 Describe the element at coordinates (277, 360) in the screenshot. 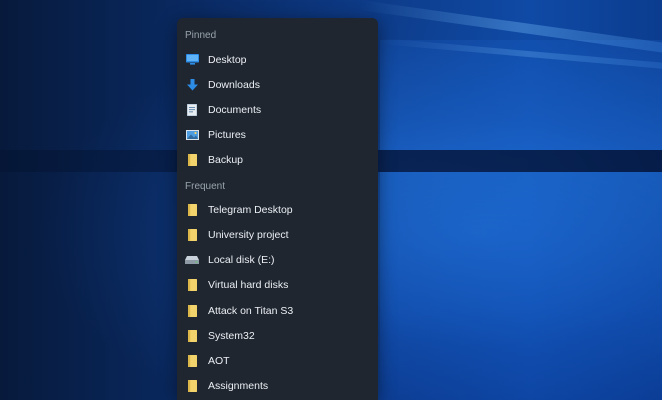

I see `frequent-item-aot: AOT` at that location.